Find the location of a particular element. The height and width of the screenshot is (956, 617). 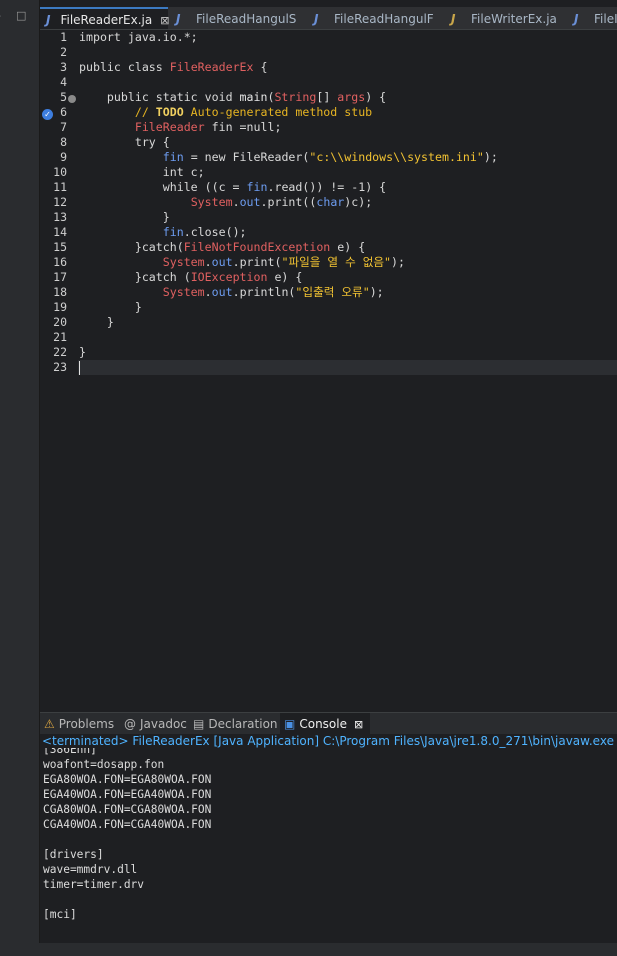

minimize-icon: - is located at coordinates (0, 15).